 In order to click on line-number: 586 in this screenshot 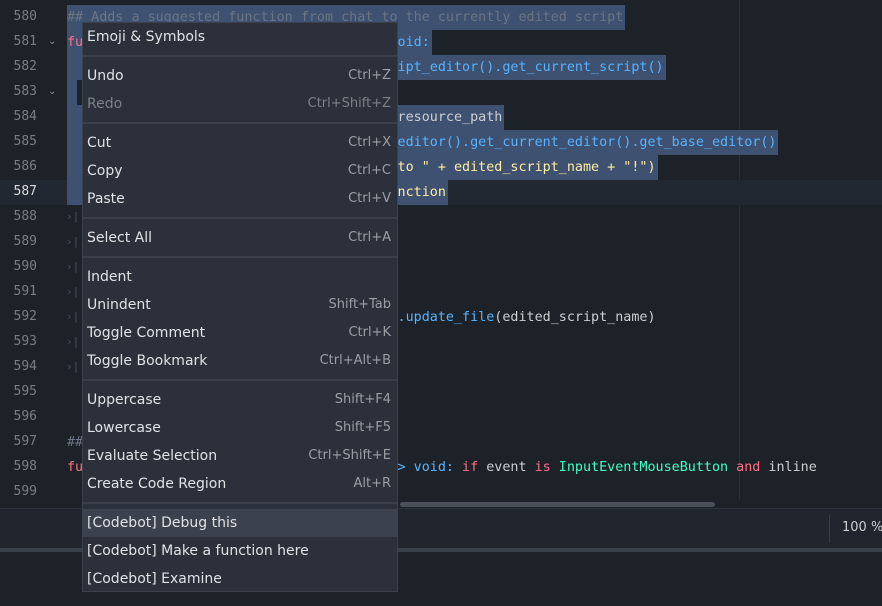, I will do `click(25, 166)`.